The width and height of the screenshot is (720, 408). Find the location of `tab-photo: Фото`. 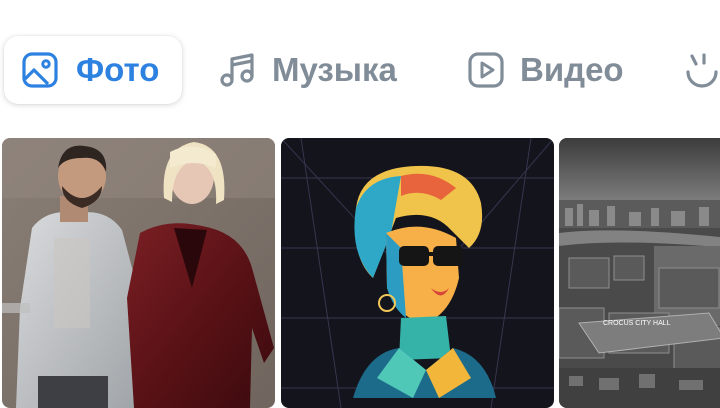

tab-photo: Фото is located at coordinates (93, 70).